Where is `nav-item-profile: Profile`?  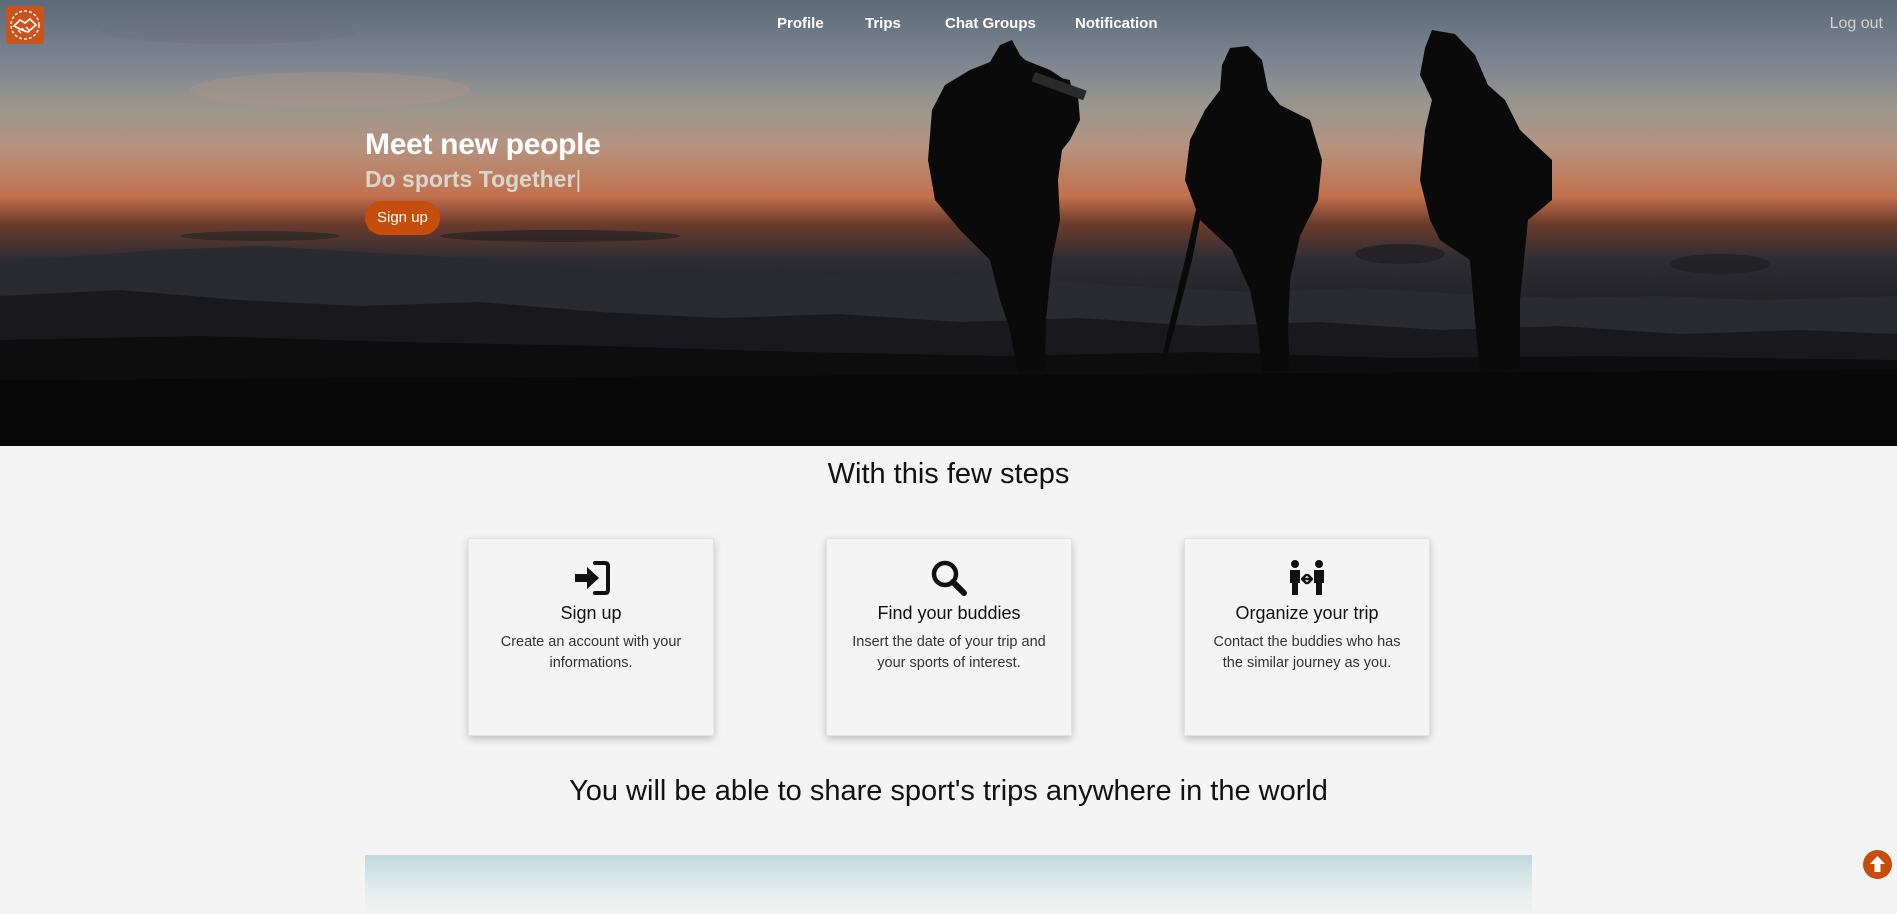
nav-item-profile: Profile is located at coordinates (800, 23).